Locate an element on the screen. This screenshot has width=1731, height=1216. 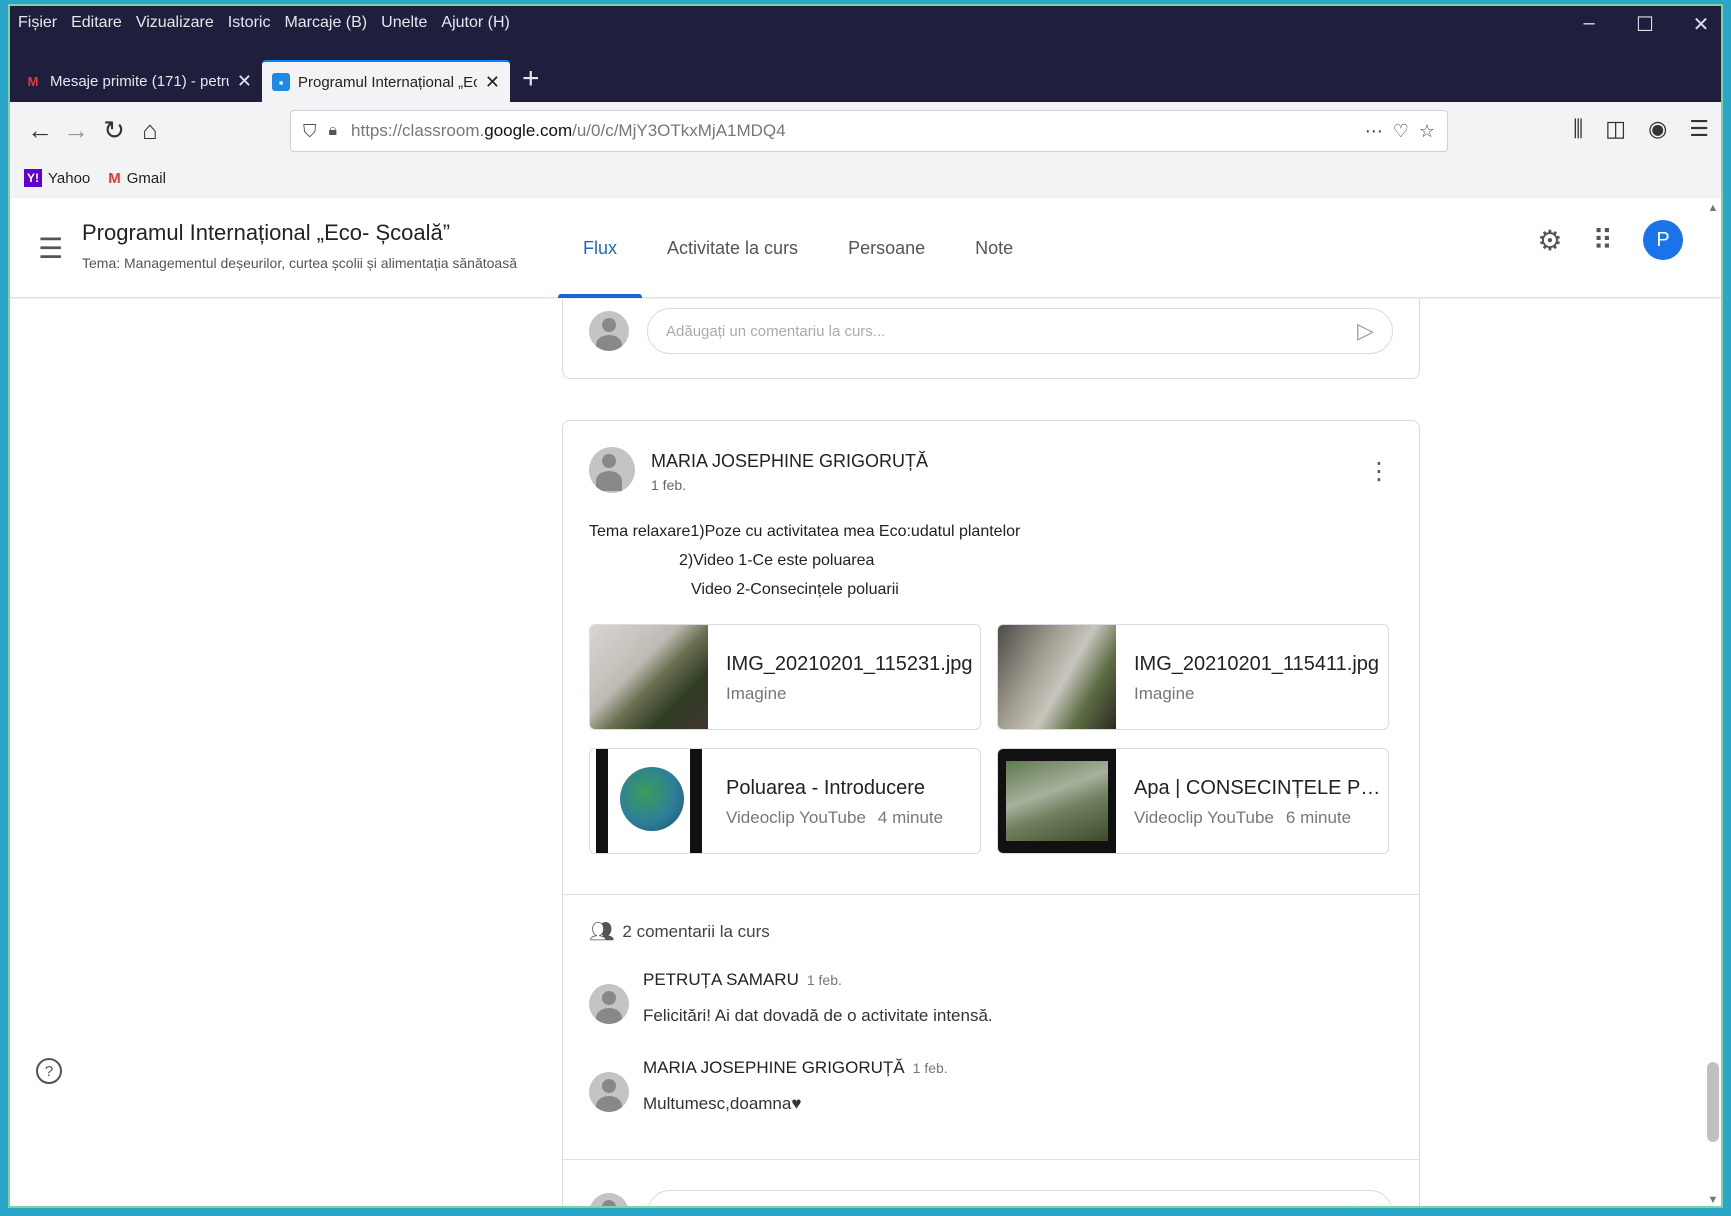
bookmarks-bar: Y! Yahoo M Gmail is located at coordinates (865, 178).